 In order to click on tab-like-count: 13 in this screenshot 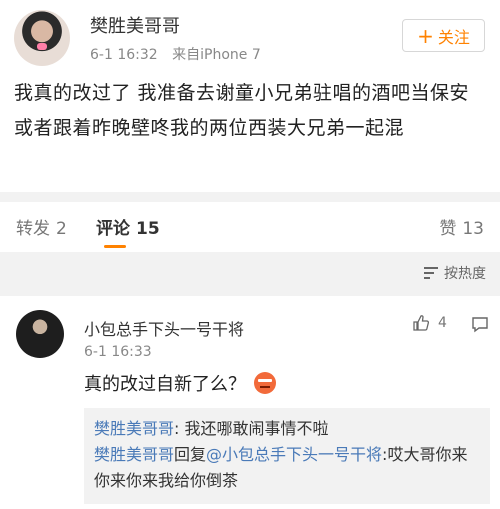, I will do `click(473, 229)`.